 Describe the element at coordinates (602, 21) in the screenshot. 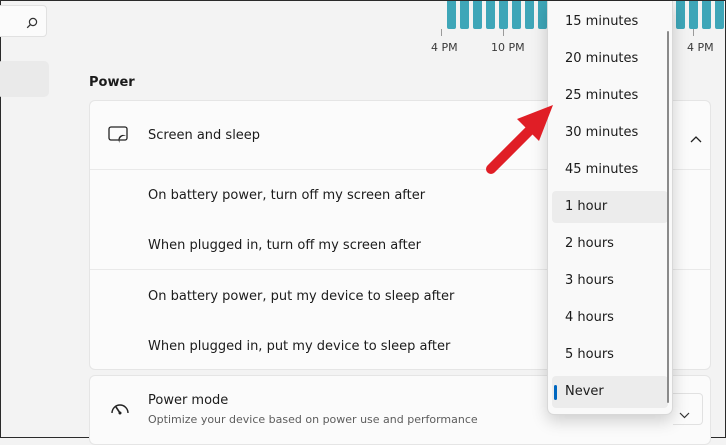

I see `option-label: 15 minutes` at that location.